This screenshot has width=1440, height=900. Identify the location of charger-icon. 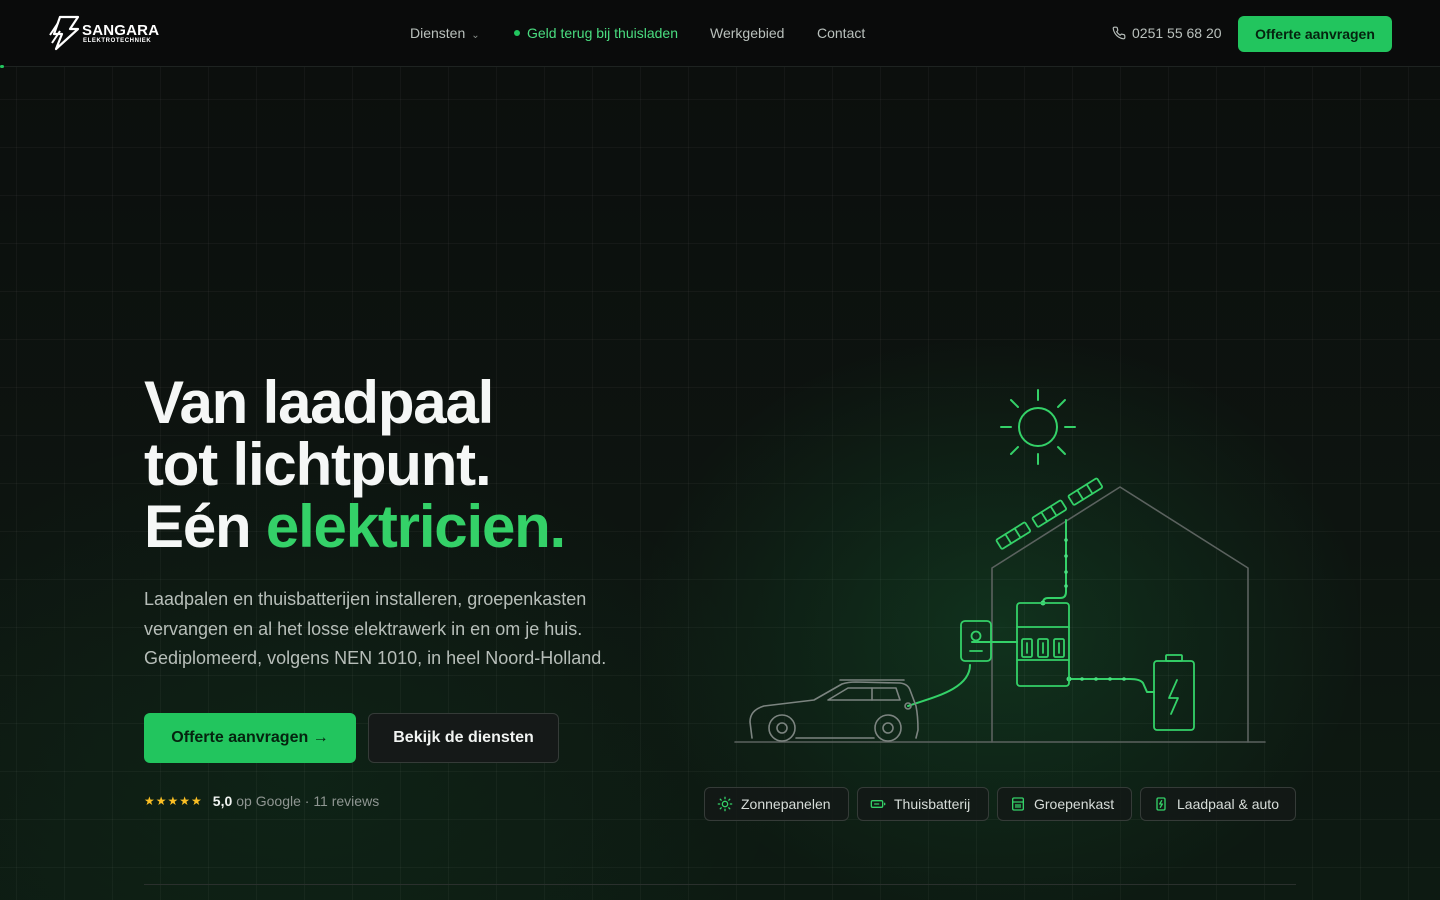
(1161, 804).